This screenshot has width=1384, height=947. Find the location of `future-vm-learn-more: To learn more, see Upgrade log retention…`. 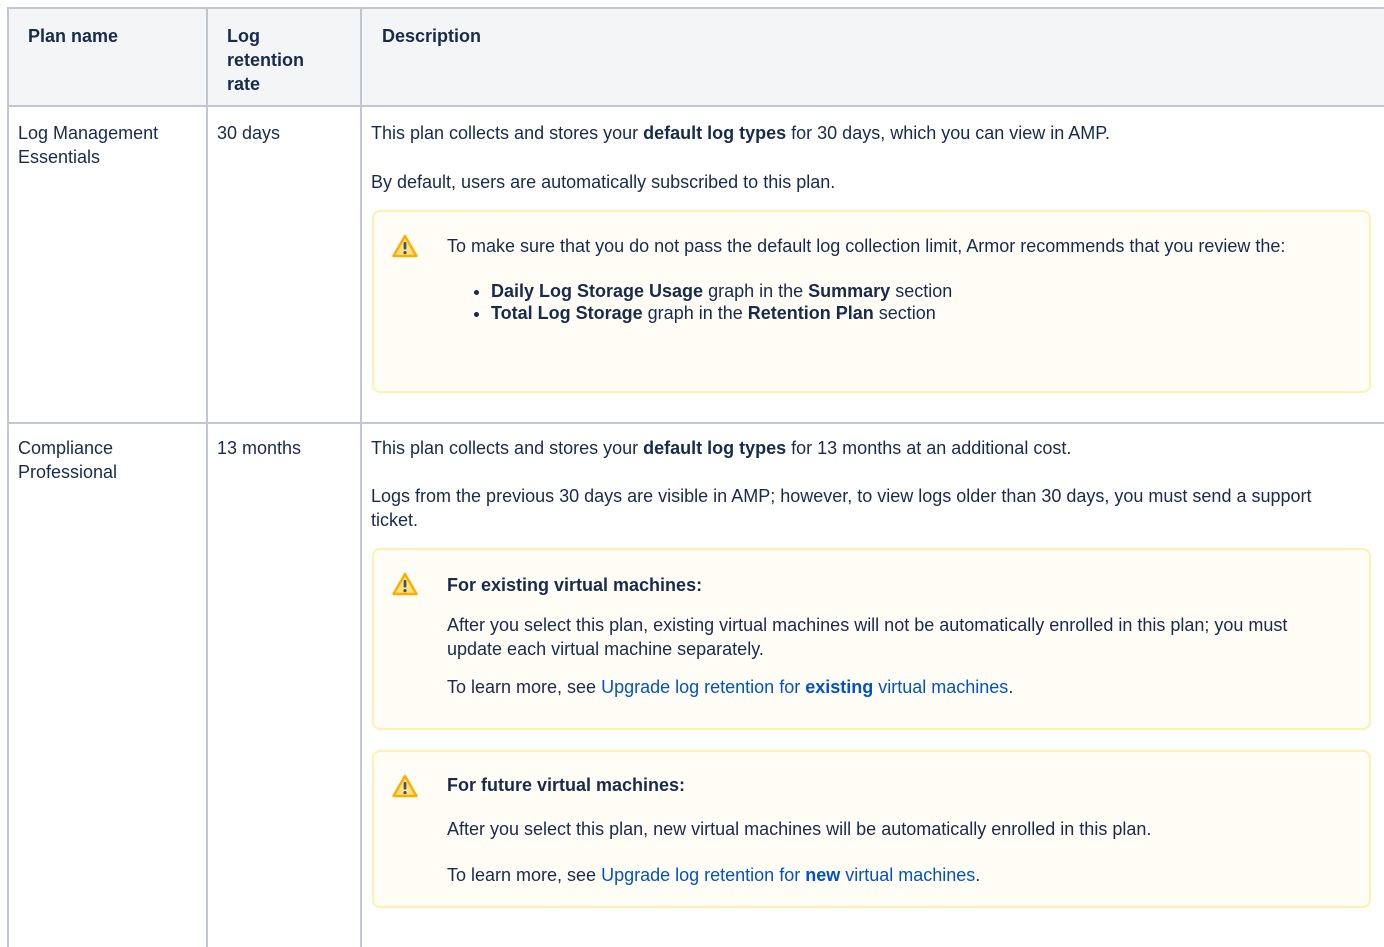

future-vm-learn-more: To learn more, see Upgrade log retention… is located at coordinates (714, 875).